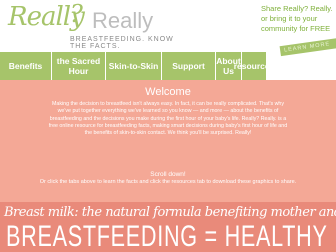 This screenshot has width=336, height=252. I want to click on scroll-prompt: Scroll down!, so click(168, 174).